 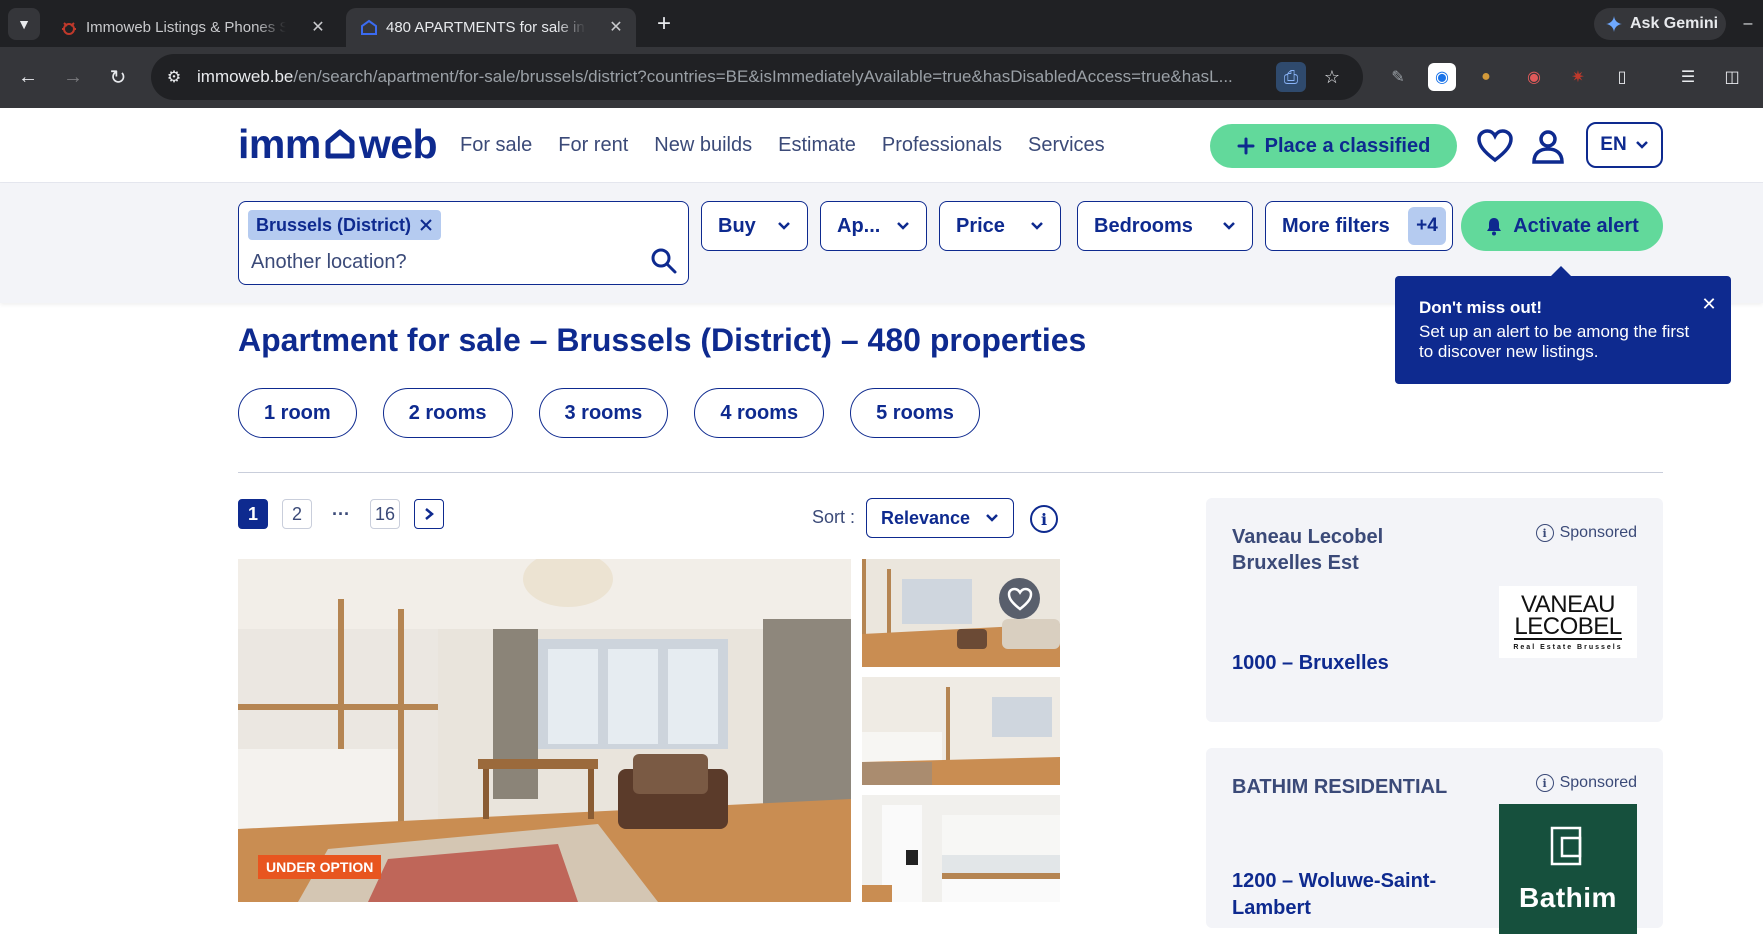 What do you see at coordinates (1486, 77) in the screenshot?
I see `cookie-extension-icon: ●` at bounding box center [1486, 77].